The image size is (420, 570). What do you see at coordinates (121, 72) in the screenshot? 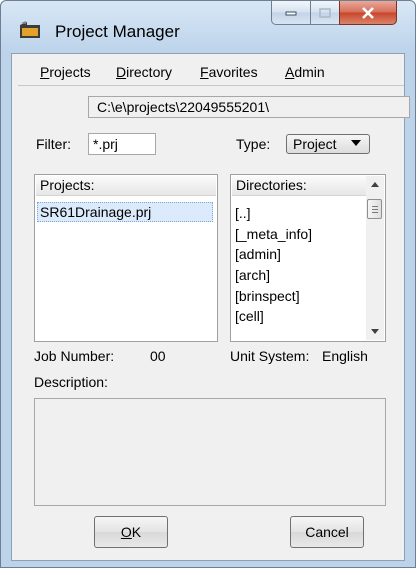
I see `menu-directory-mnemonic: D` at bounding box center [121, 72].